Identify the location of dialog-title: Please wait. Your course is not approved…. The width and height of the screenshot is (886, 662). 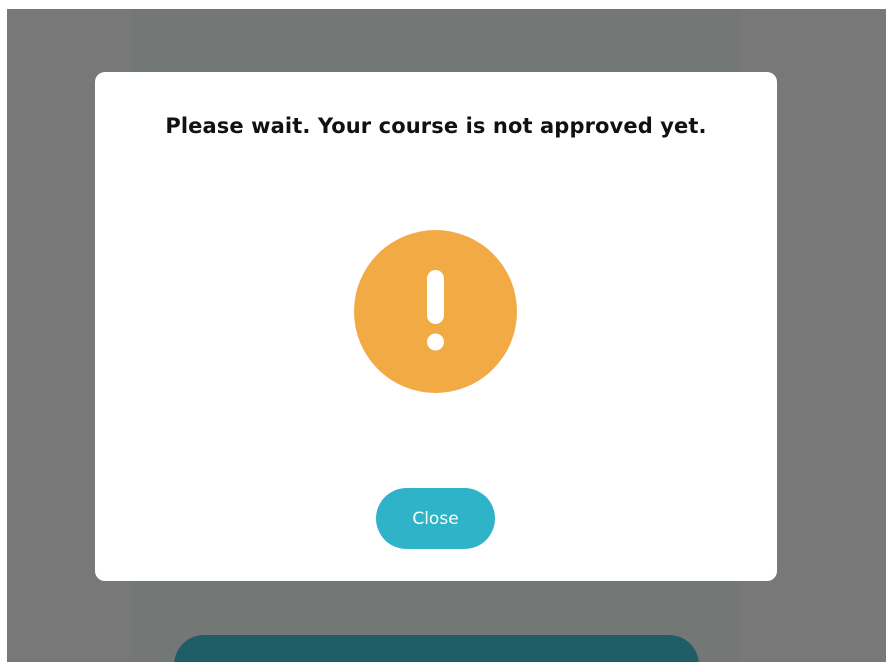
(436, 126).